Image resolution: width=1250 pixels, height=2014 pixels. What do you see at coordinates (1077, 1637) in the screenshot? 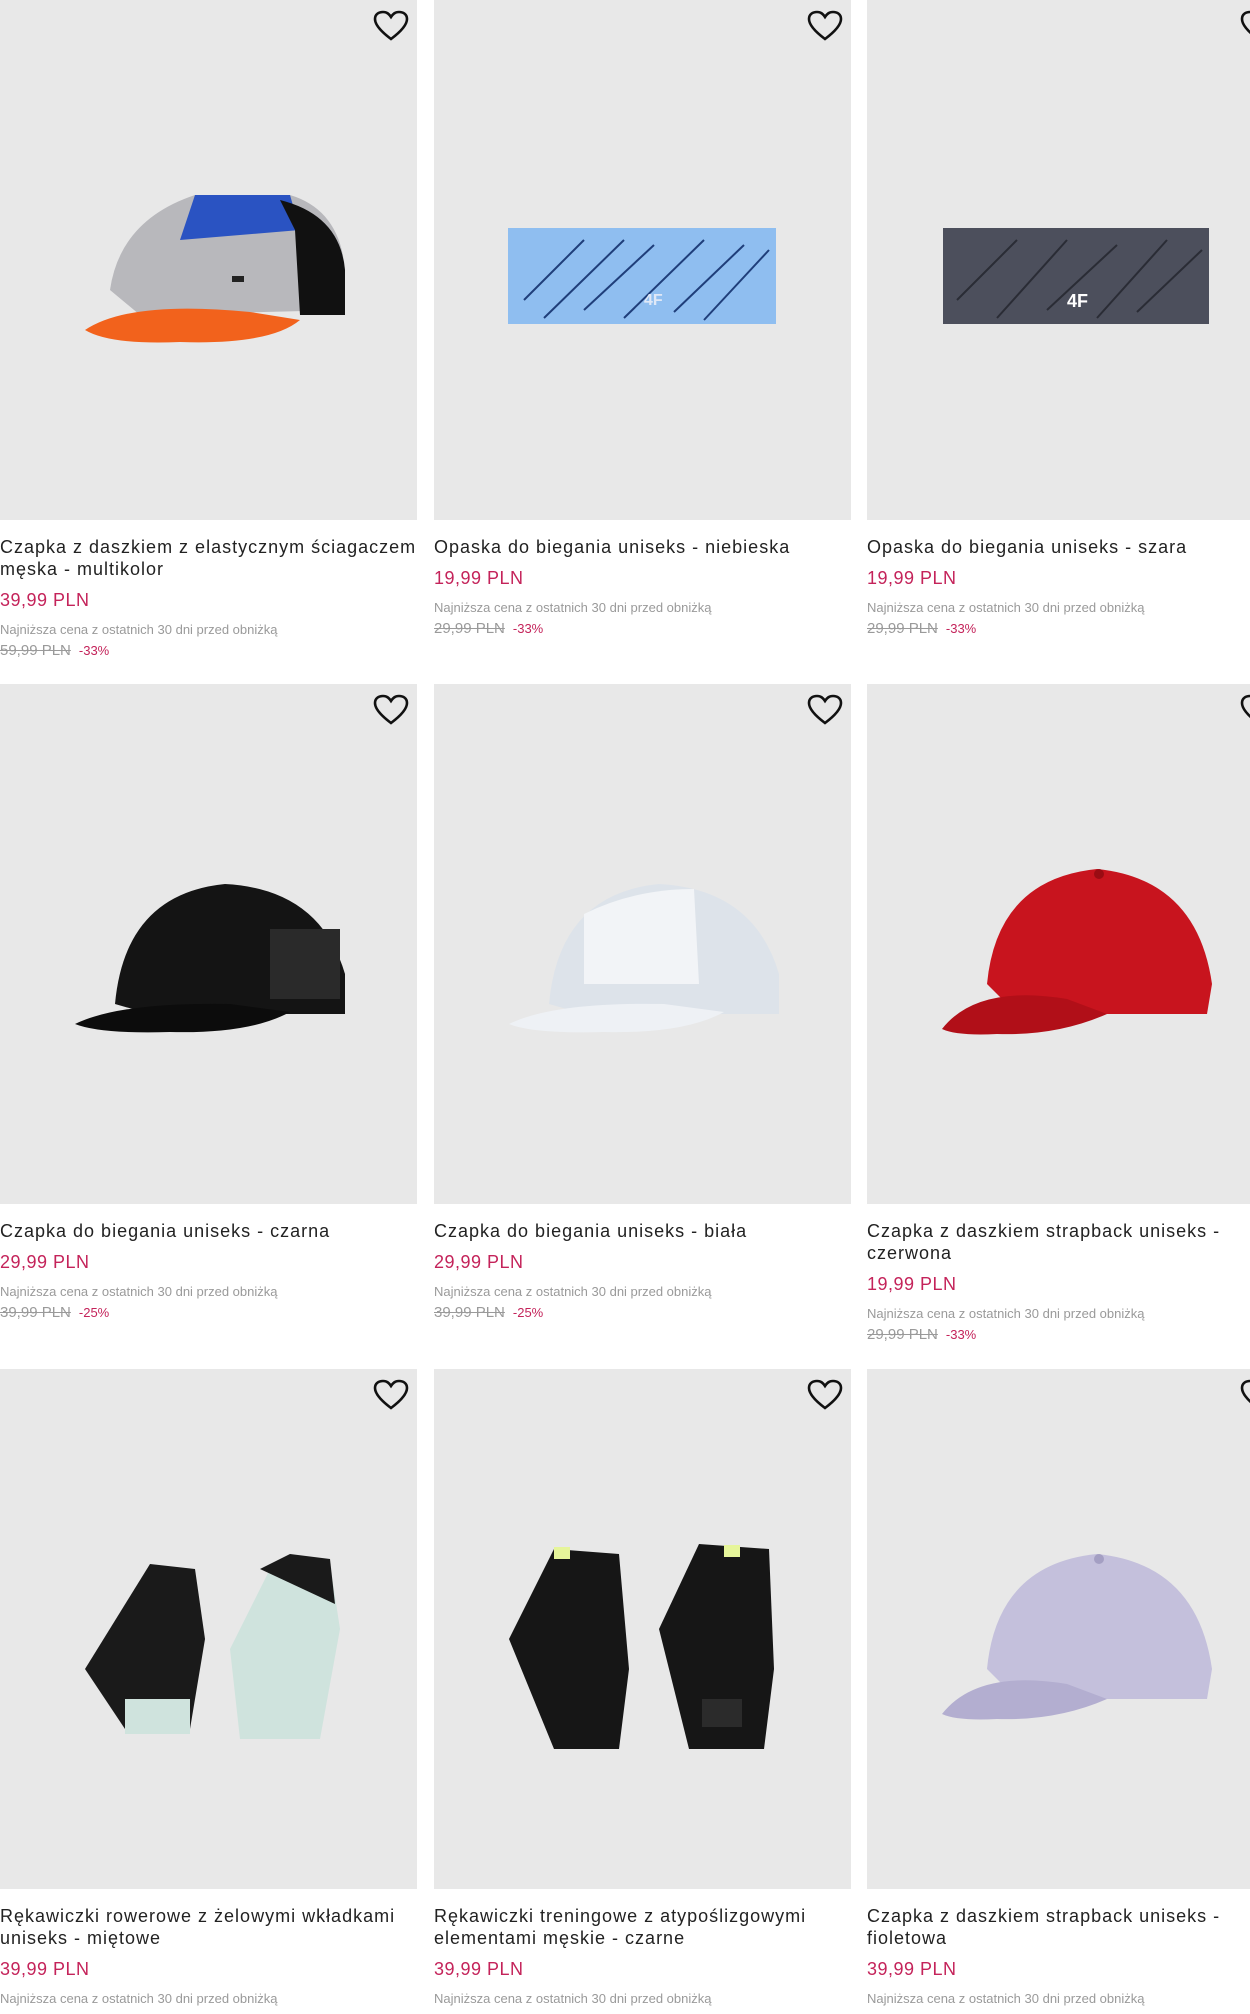
I see `product-image-violet-cap` at bounding box center [1077, 1637].